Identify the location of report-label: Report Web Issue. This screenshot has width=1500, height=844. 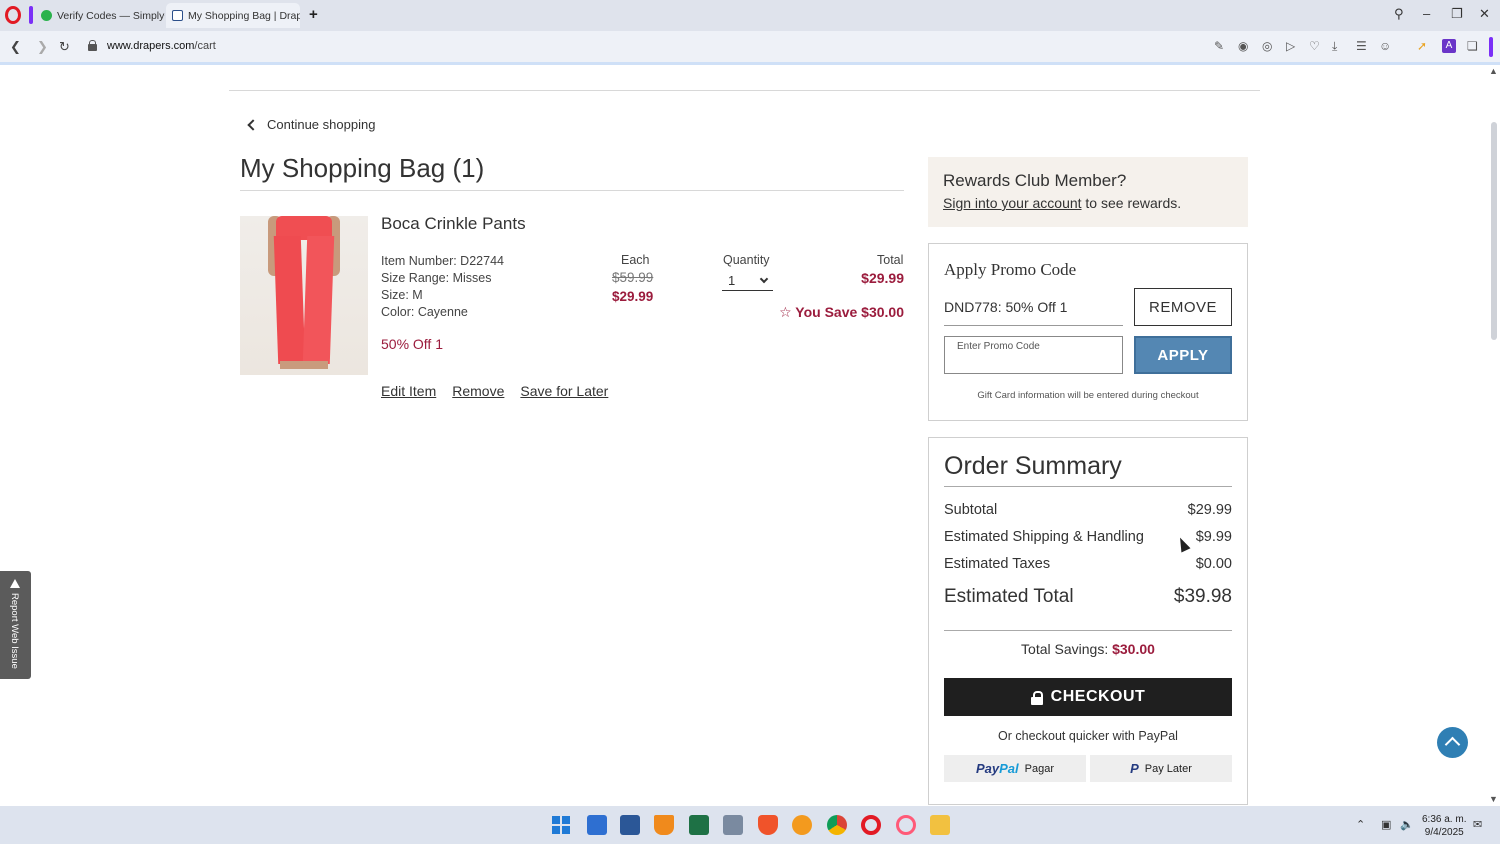
(14, 631).